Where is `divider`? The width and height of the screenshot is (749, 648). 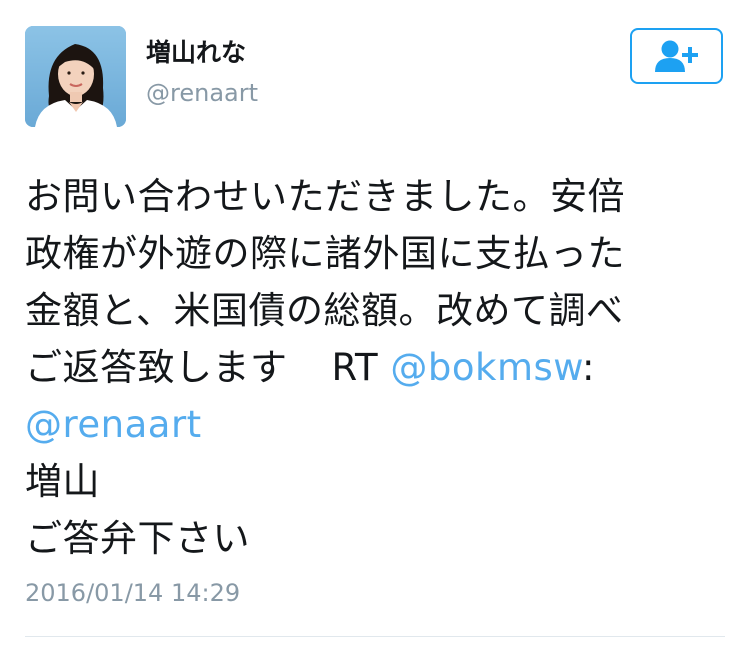 divider is located at coordinates (375, 636).